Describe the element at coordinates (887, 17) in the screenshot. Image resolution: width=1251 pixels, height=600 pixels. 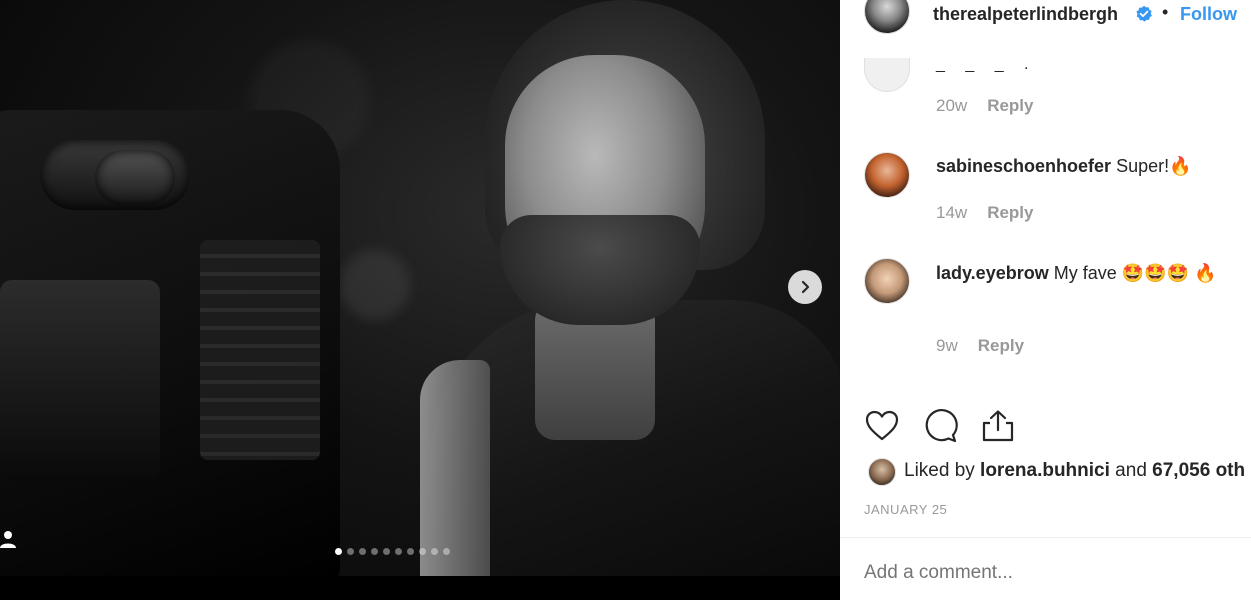
I see `author-avatar` at that location.